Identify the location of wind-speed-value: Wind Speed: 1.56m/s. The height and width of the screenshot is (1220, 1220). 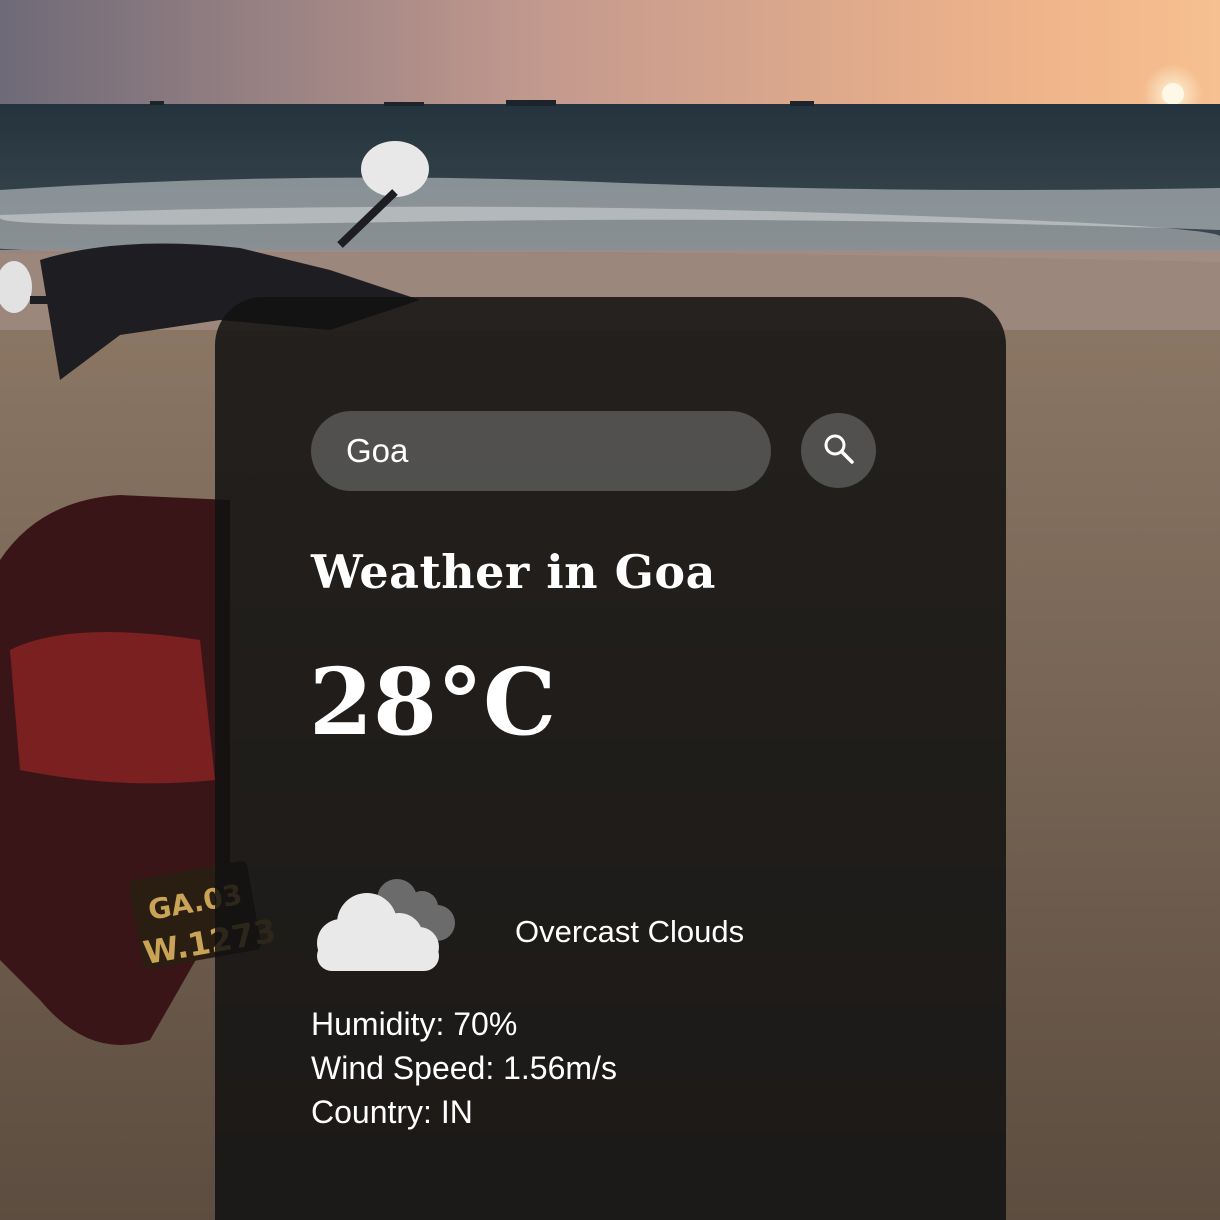
(464, 1068).